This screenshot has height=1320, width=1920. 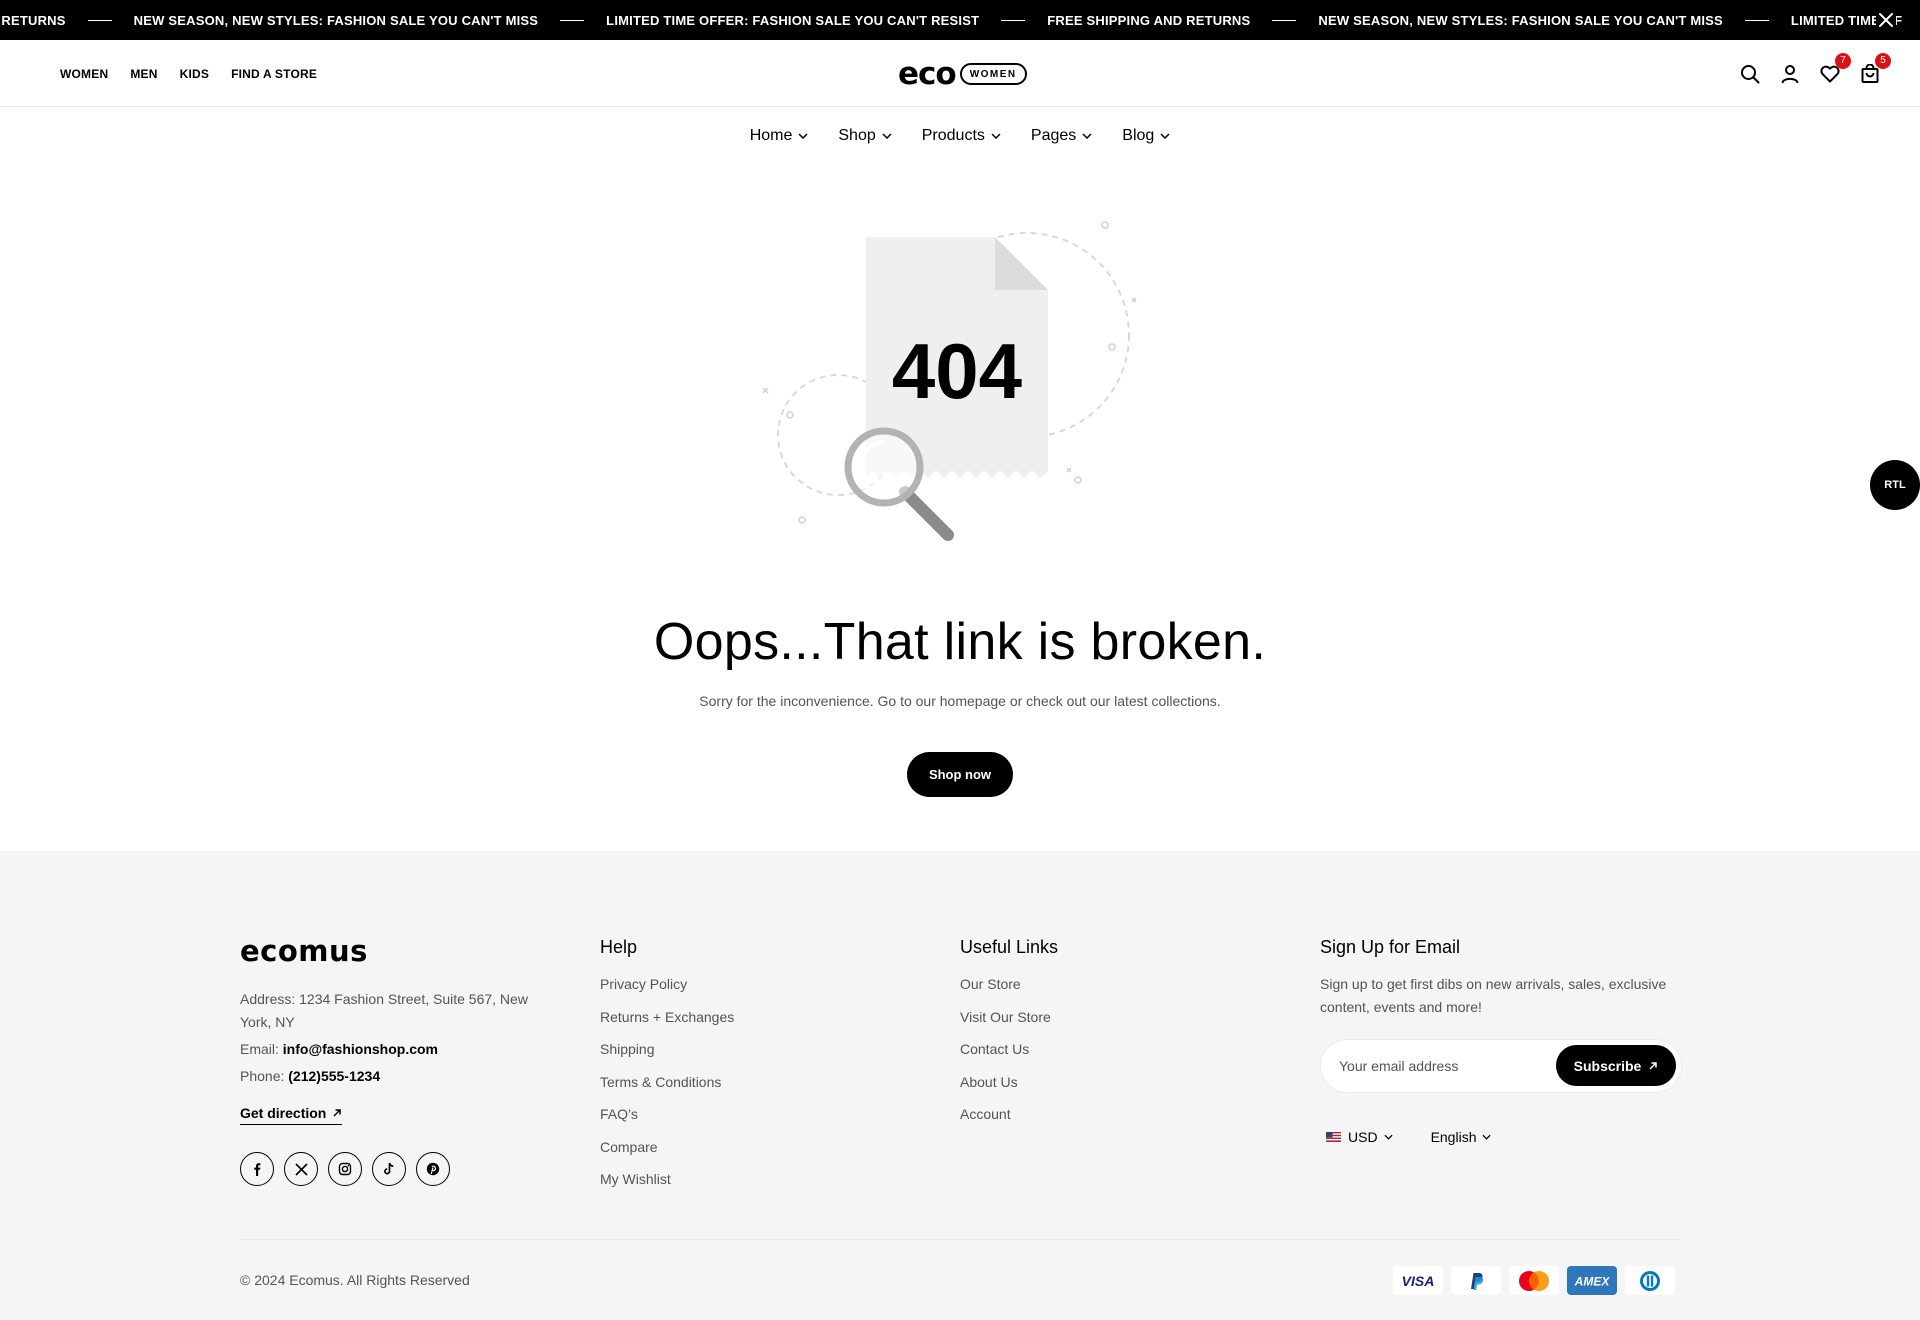 I want to click on get-direction-link: Get direction, so click(x=291, y=1115).